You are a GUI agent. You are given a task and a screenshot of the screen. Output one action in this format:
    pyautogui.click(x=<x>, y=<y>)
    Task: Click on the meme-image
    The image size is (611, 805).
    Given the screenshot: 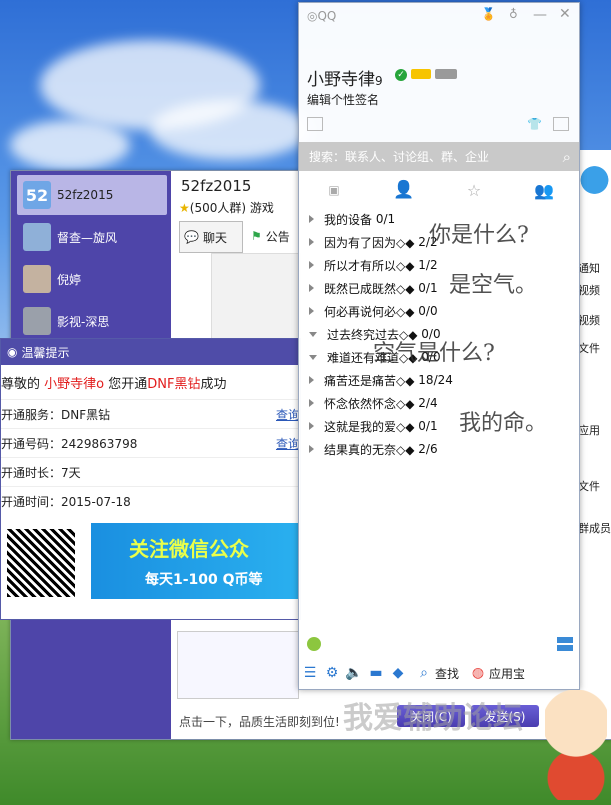 What is the action you would take?
    pyautogui.click(x=256, y=297)
    